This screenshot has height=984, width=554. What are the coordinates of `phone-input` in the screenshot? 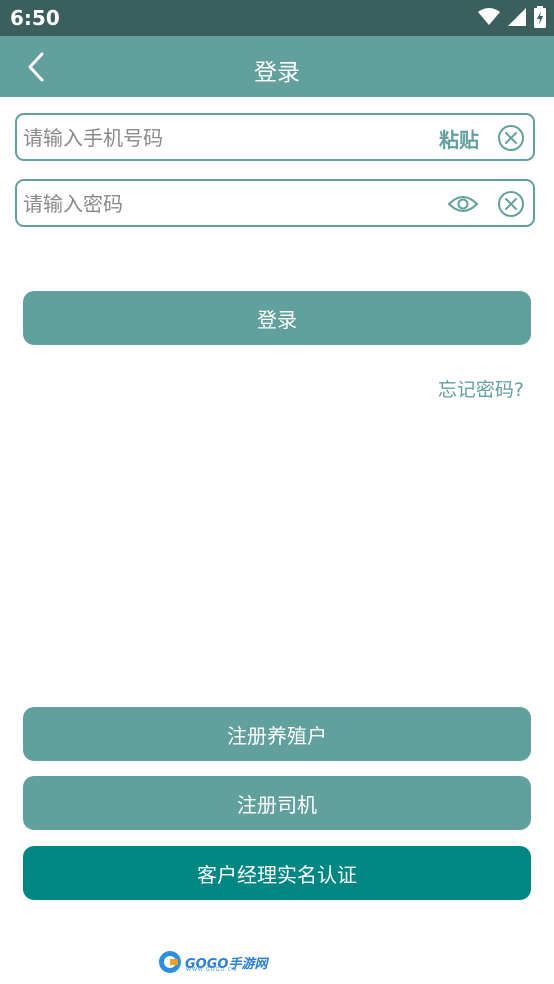 It's located at (223, 138).